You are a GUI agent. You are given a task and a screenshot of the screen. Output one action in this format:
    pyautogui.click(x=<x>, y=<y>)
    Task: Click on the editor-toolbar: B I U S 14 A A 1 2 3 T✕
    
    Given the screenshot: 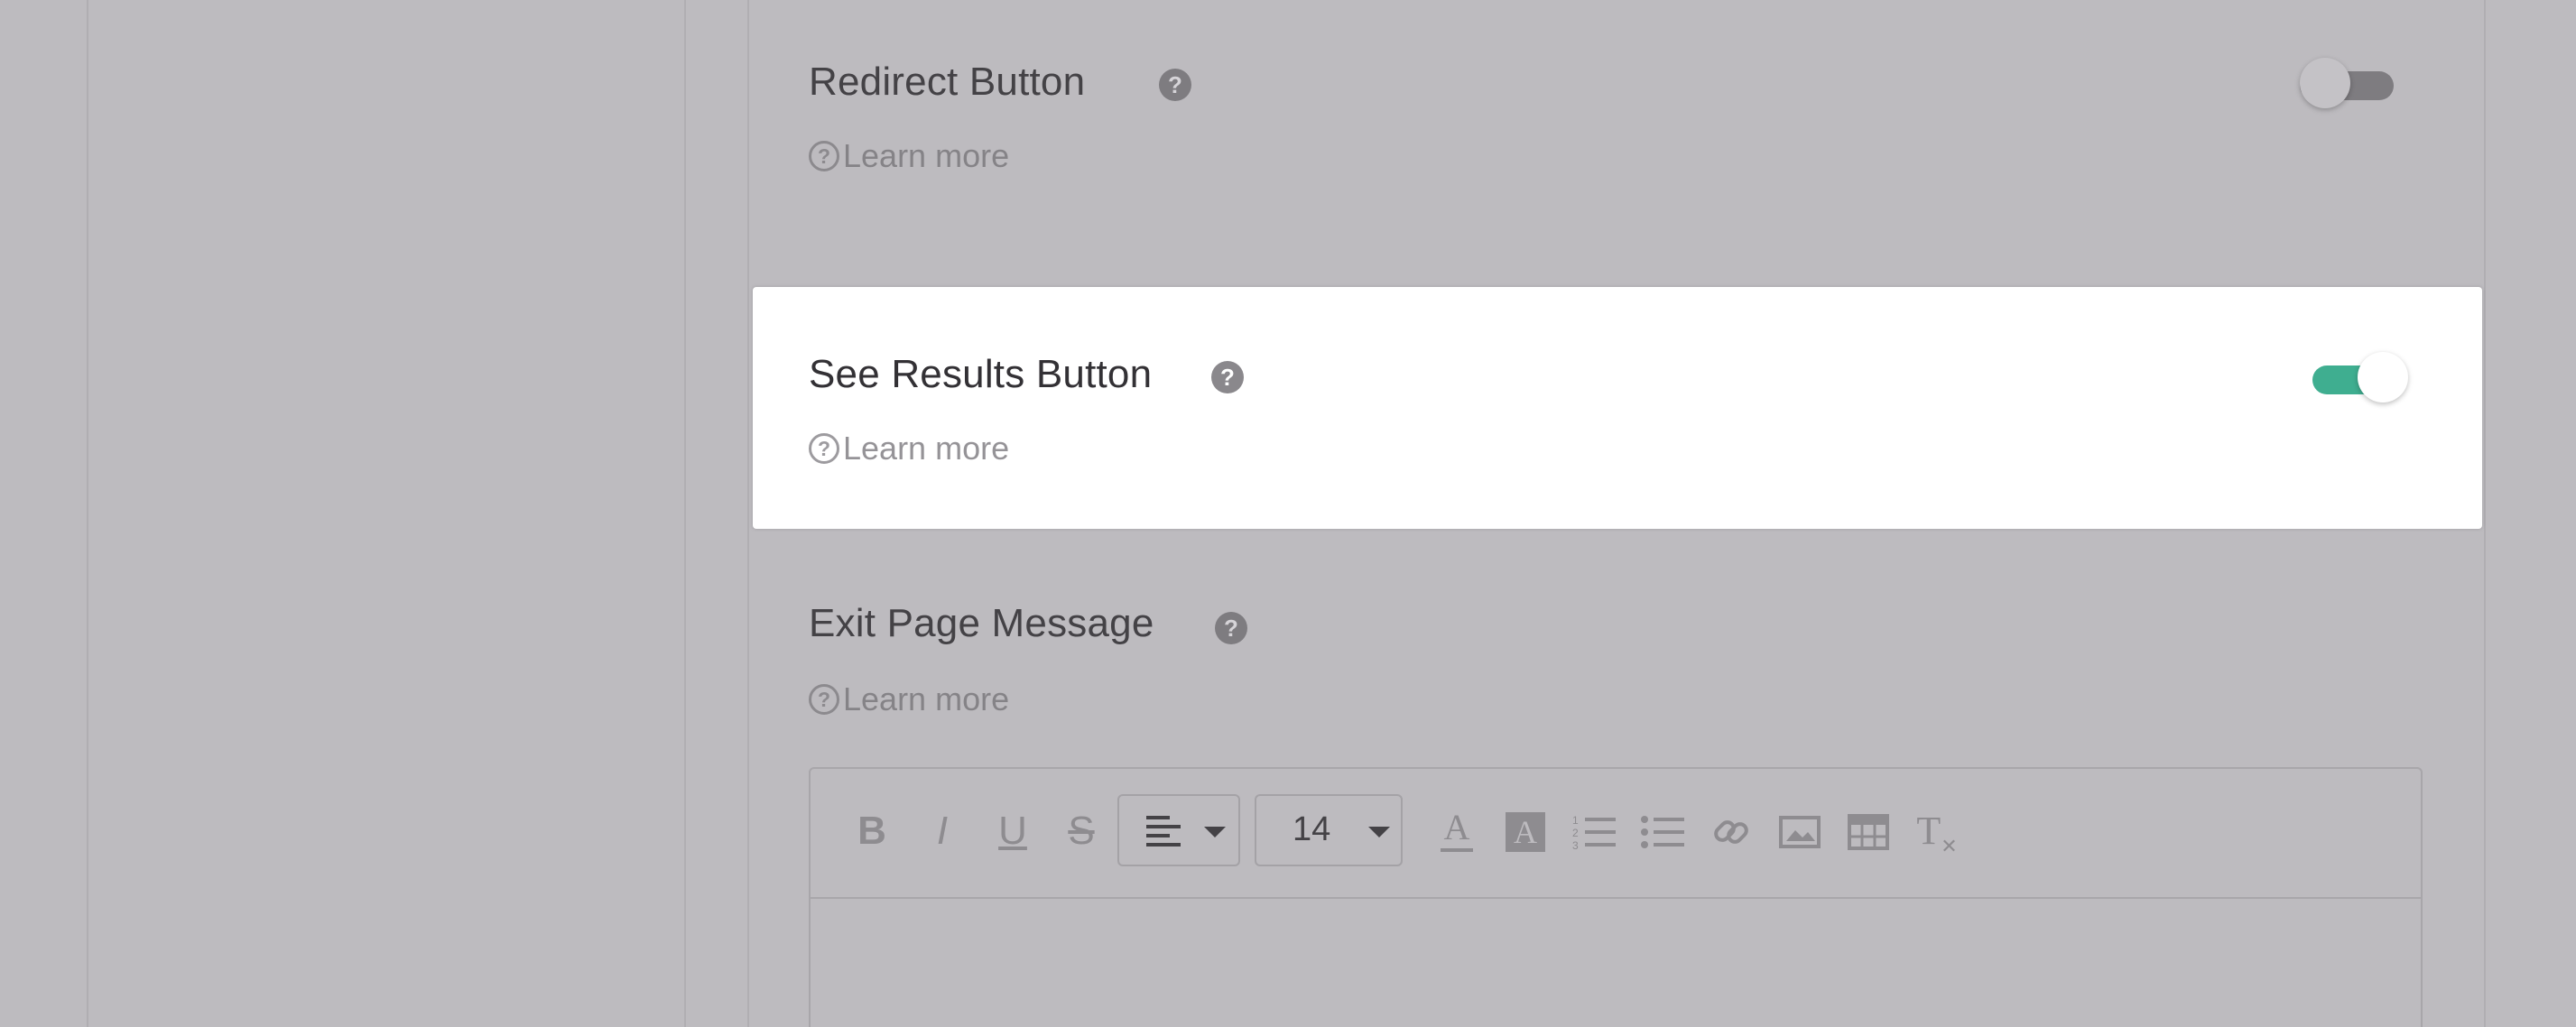 What is the action you would take?
    pyautogui.click(x=1616, y=834)
    